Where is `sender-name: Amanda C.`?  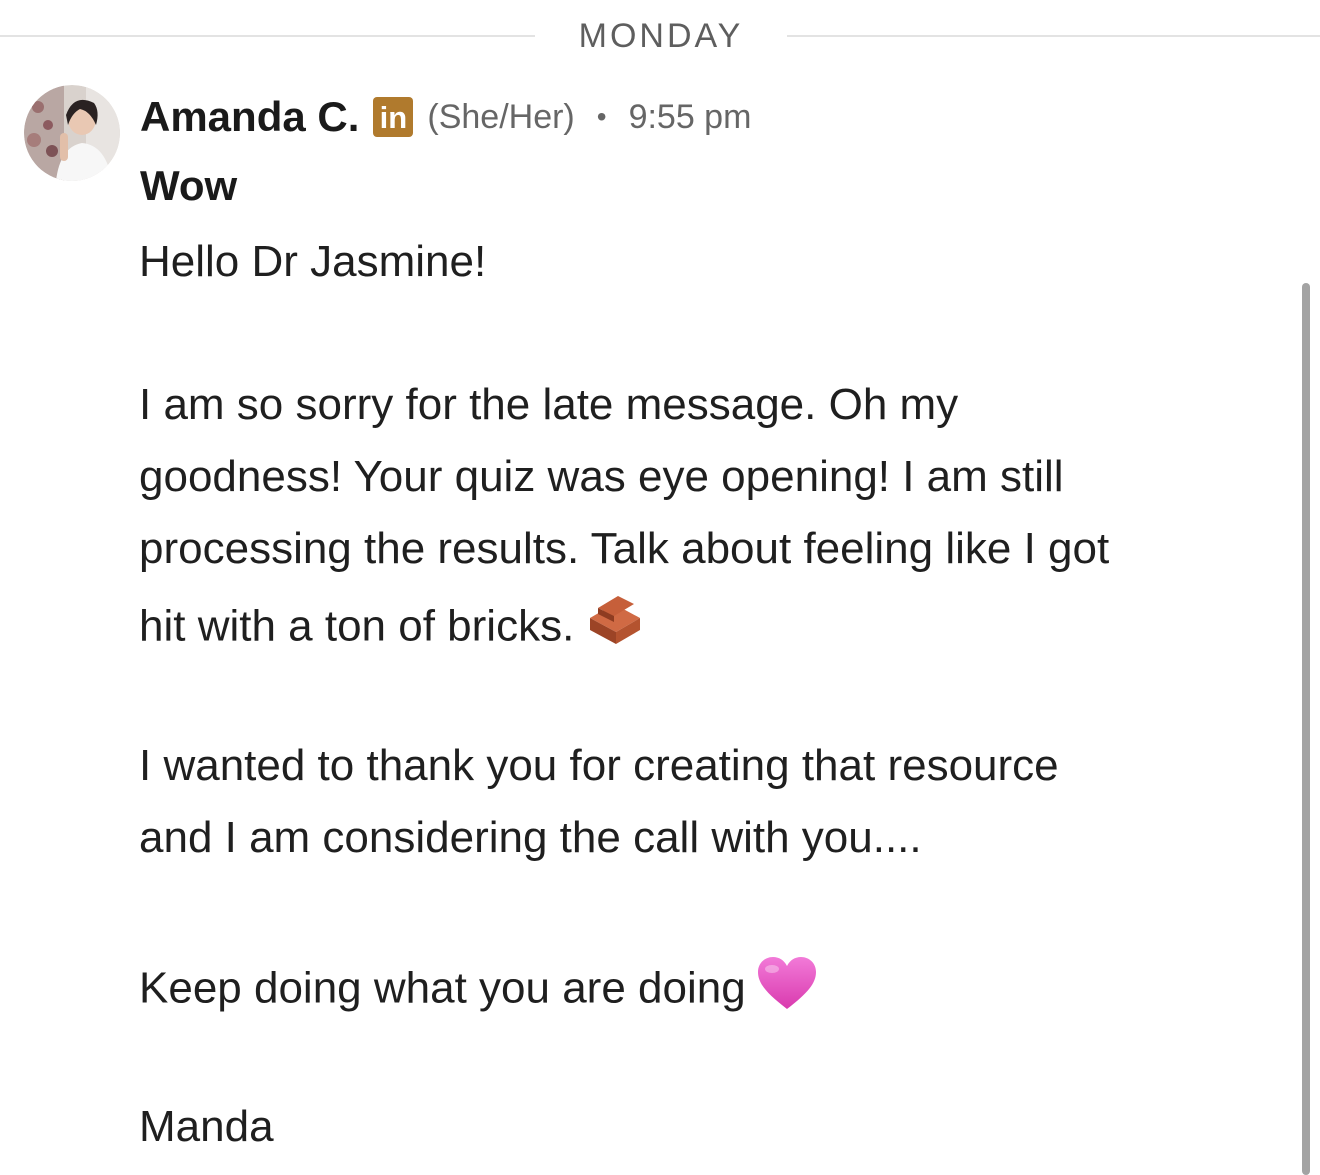 sender-name: Amanda C. is located at coordinates (249, 117).